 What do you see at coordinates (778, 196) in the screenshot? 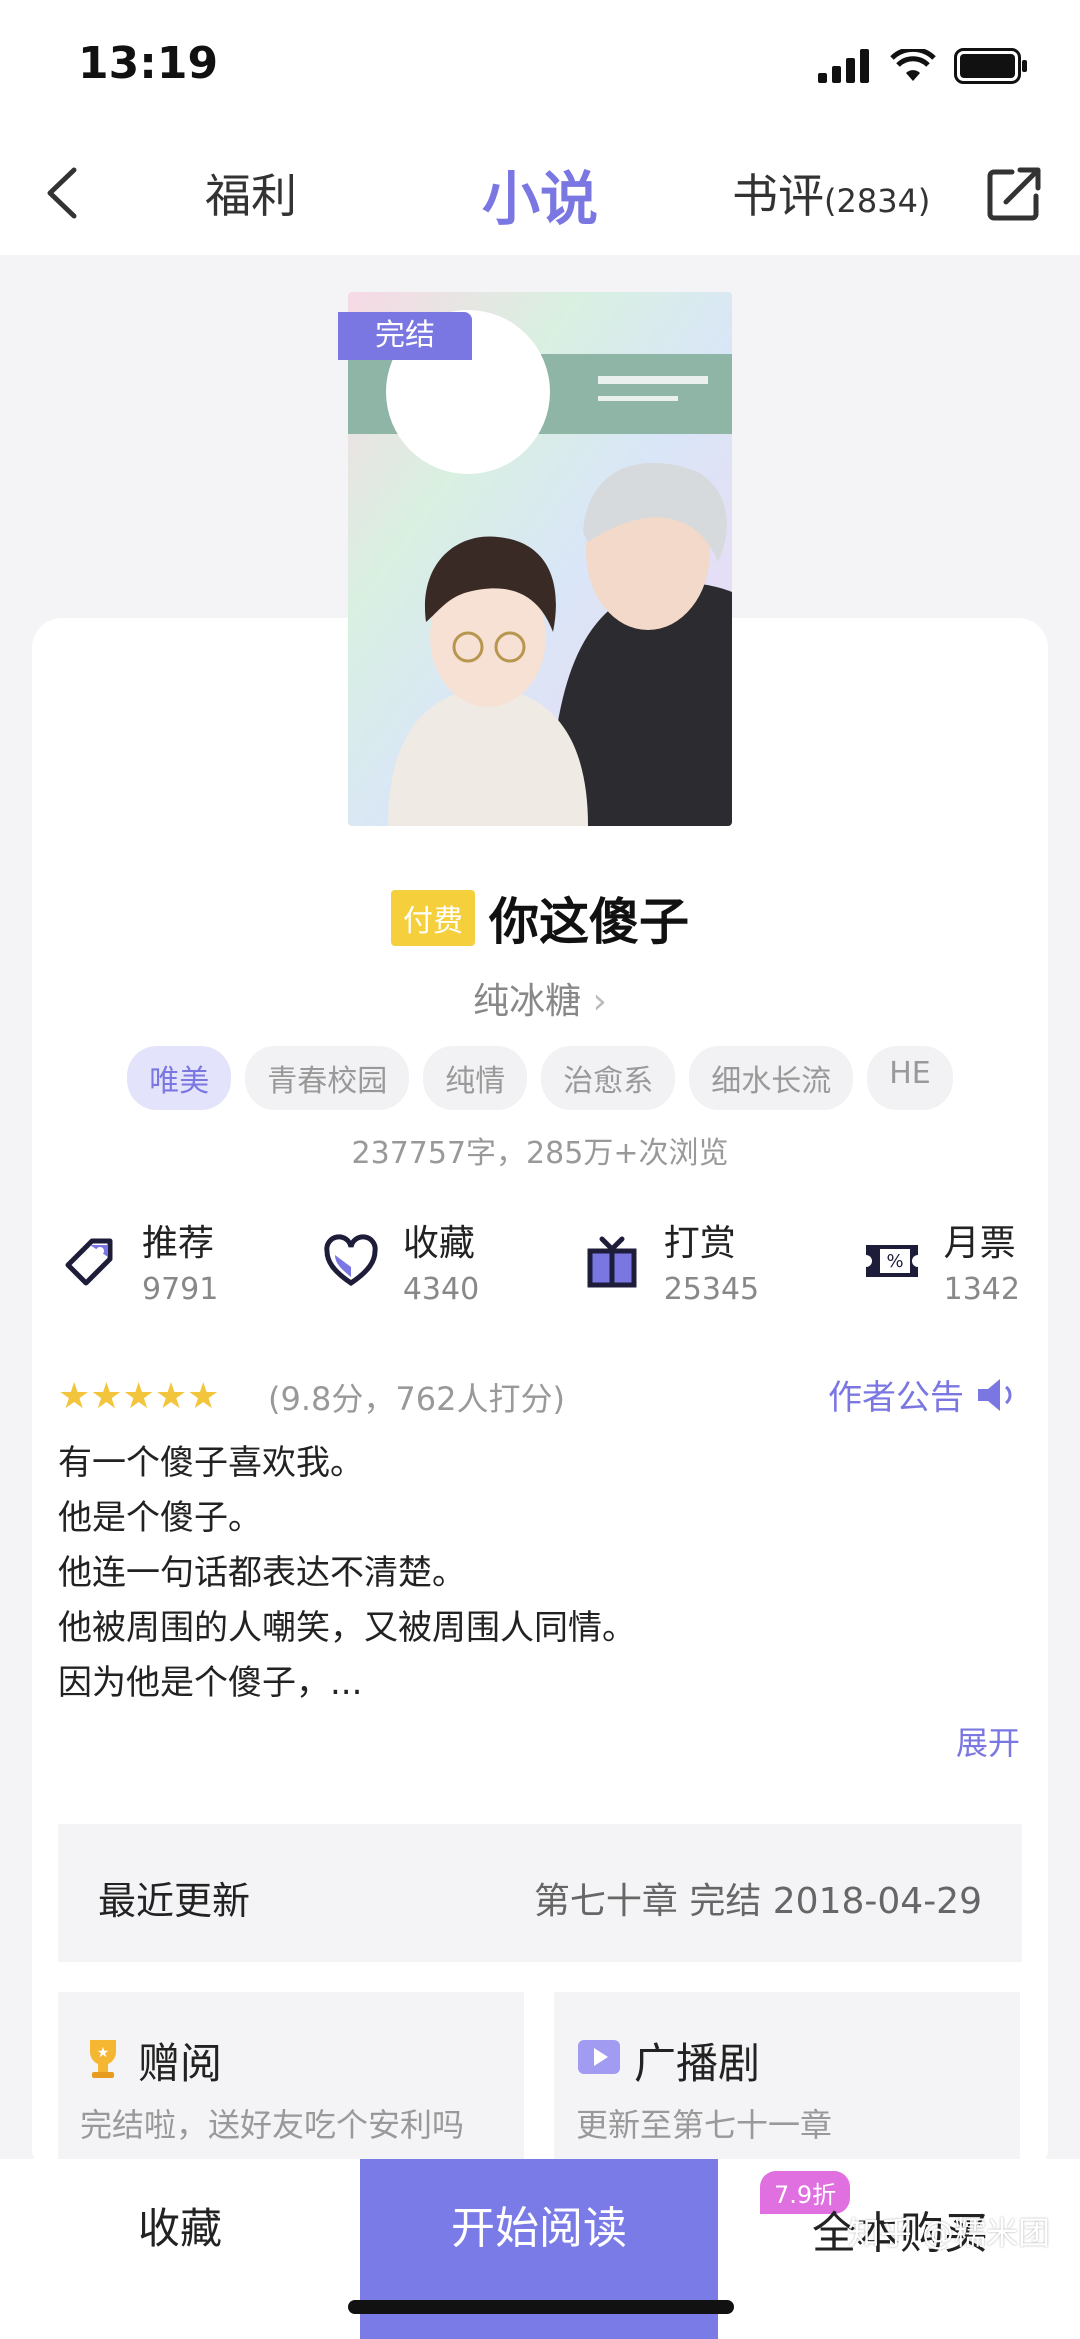
I see `tab-reviews-label: 书评` at bounding box center [778, 196].